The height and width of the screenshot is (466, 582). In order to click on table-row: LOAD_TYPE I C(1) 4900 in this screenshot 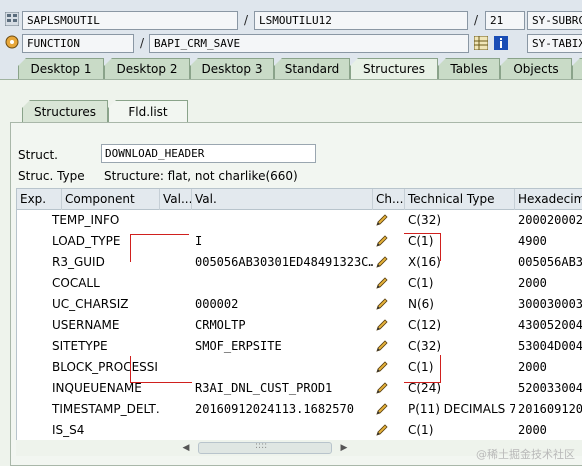, I will do `click(299, 241)`.